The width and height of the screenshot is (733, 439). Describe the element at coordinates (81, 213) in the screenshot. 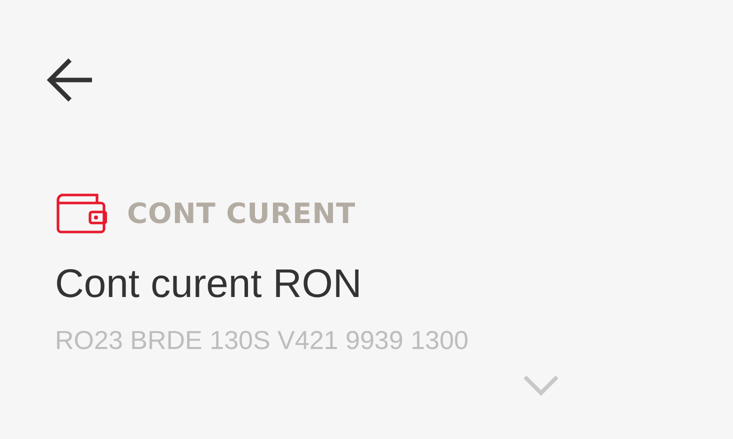

I see `wallet-icon` at that location.